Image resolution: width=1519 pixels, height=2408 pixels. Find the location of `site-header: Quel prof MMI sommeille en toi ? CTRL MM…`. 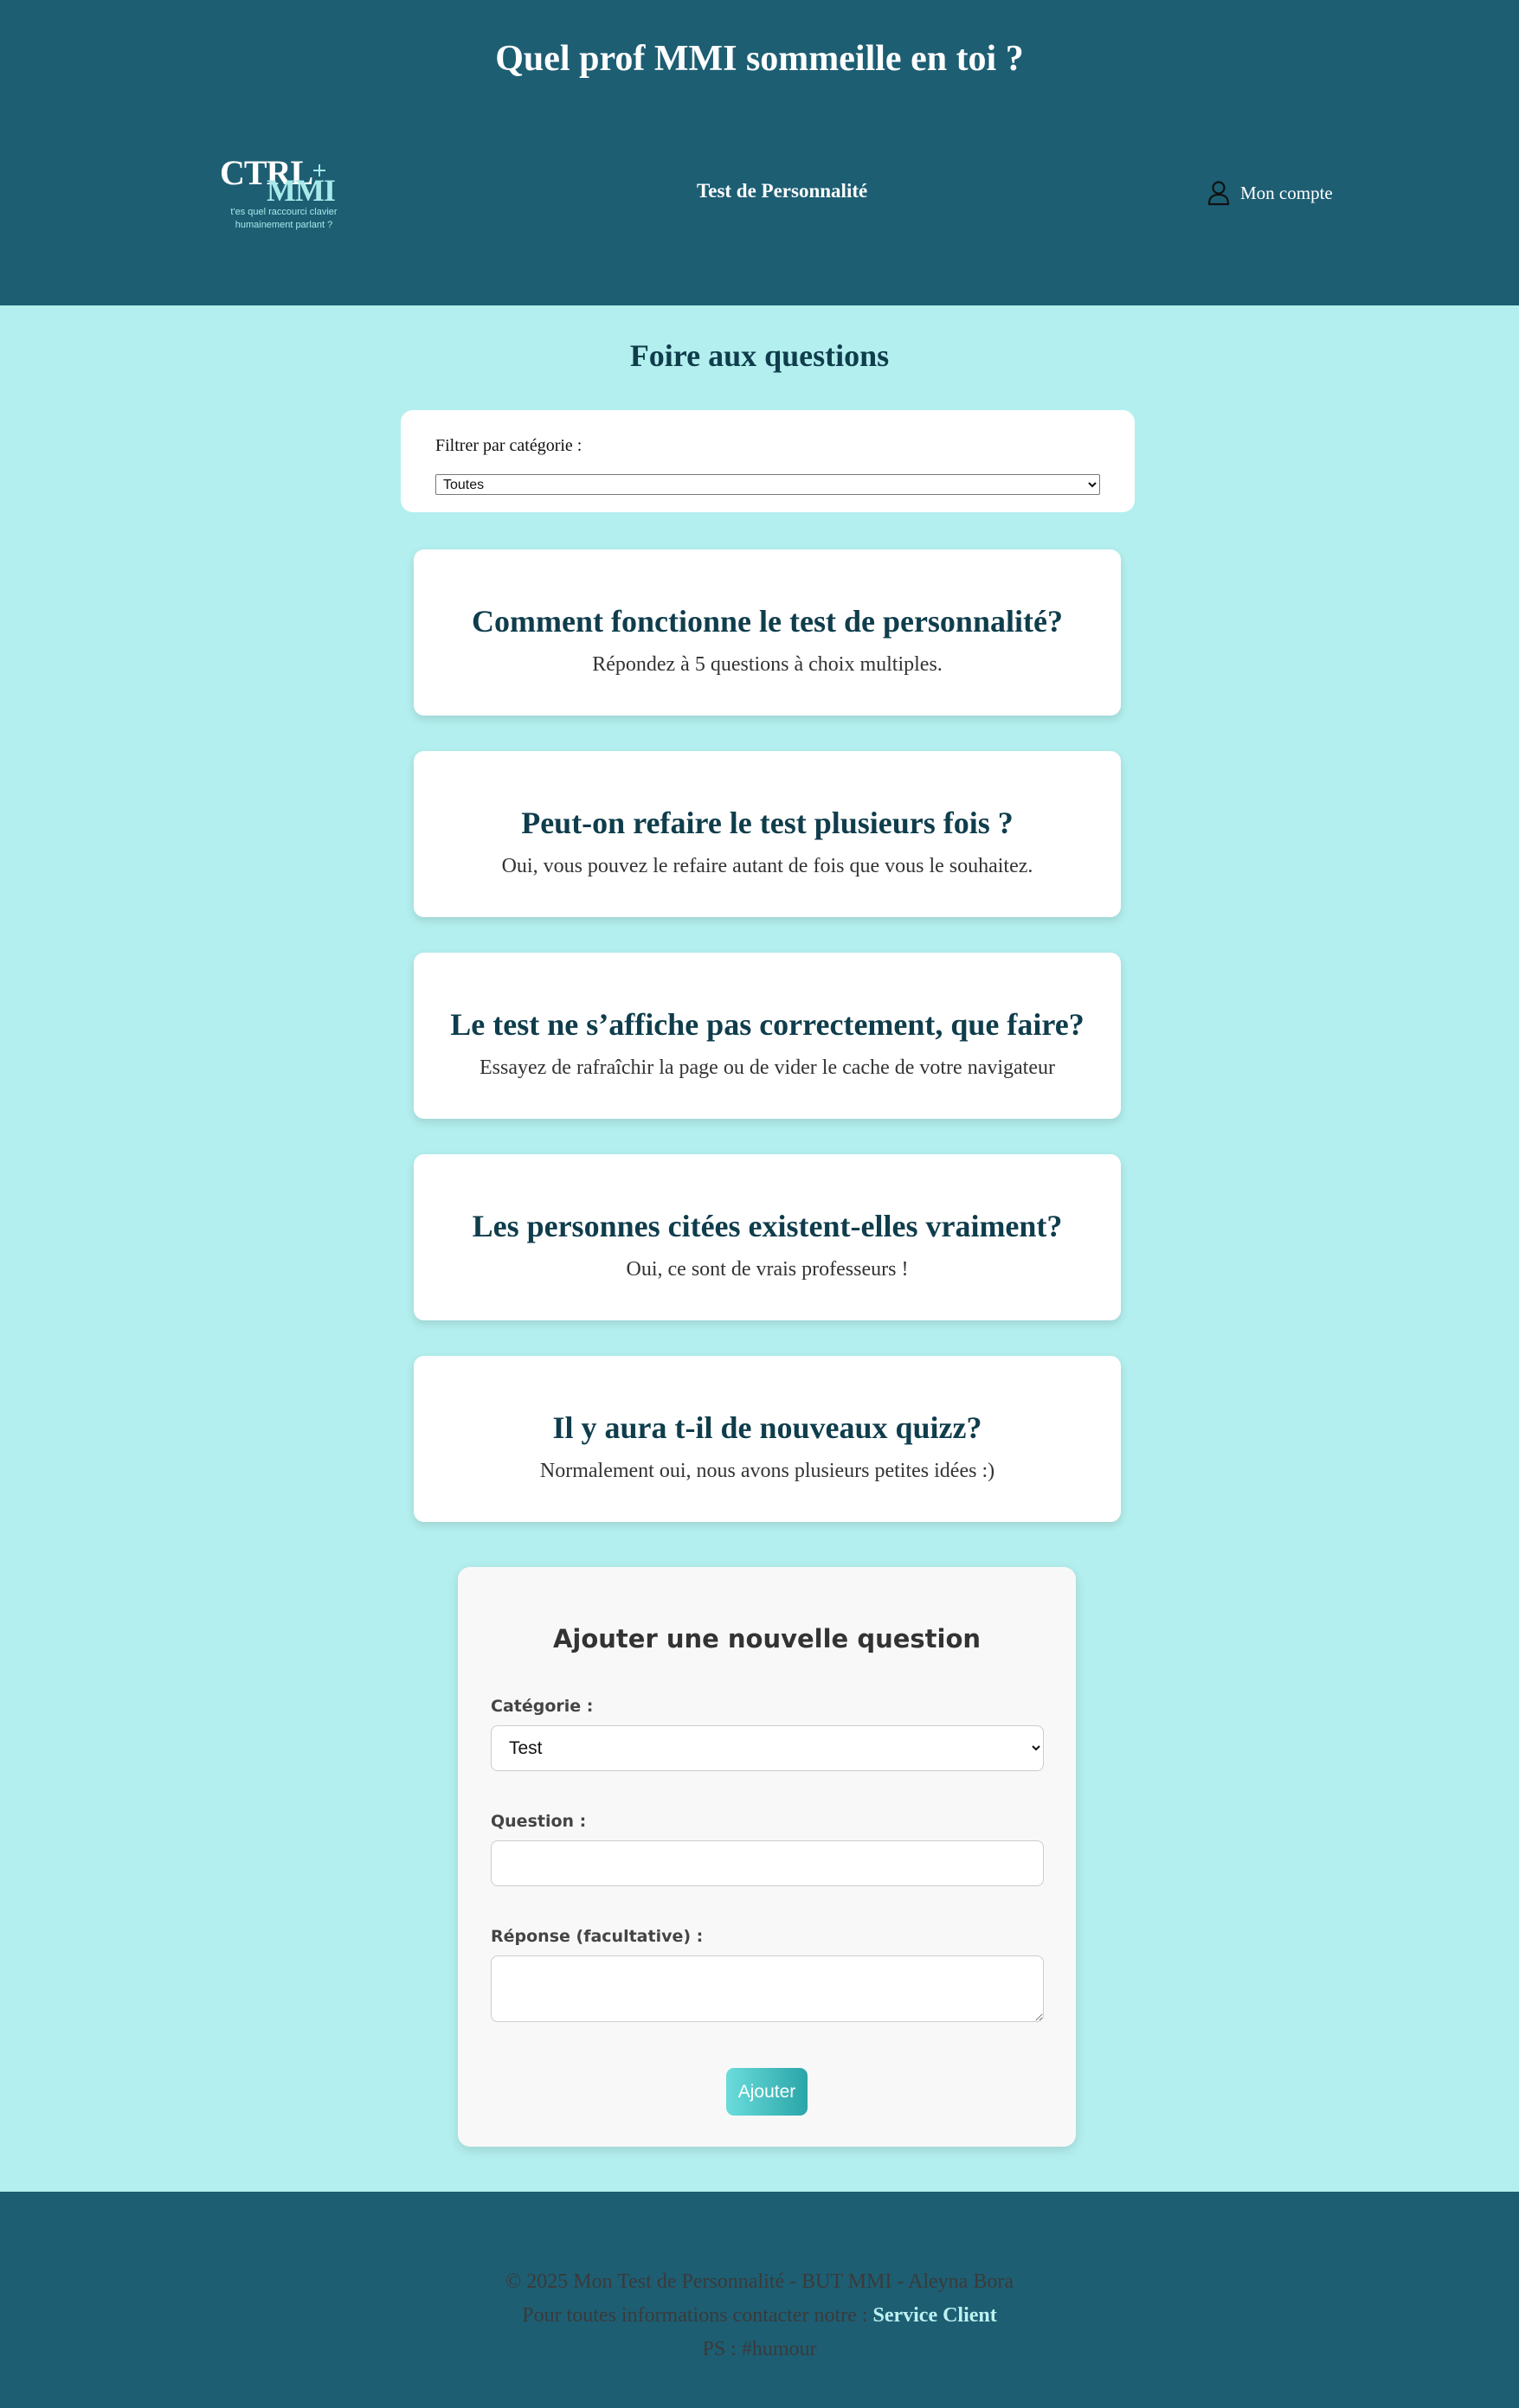

site-header: Quel prof MMI sommeille en toi ? CTRL MM… is located at coordinates (759, 152).